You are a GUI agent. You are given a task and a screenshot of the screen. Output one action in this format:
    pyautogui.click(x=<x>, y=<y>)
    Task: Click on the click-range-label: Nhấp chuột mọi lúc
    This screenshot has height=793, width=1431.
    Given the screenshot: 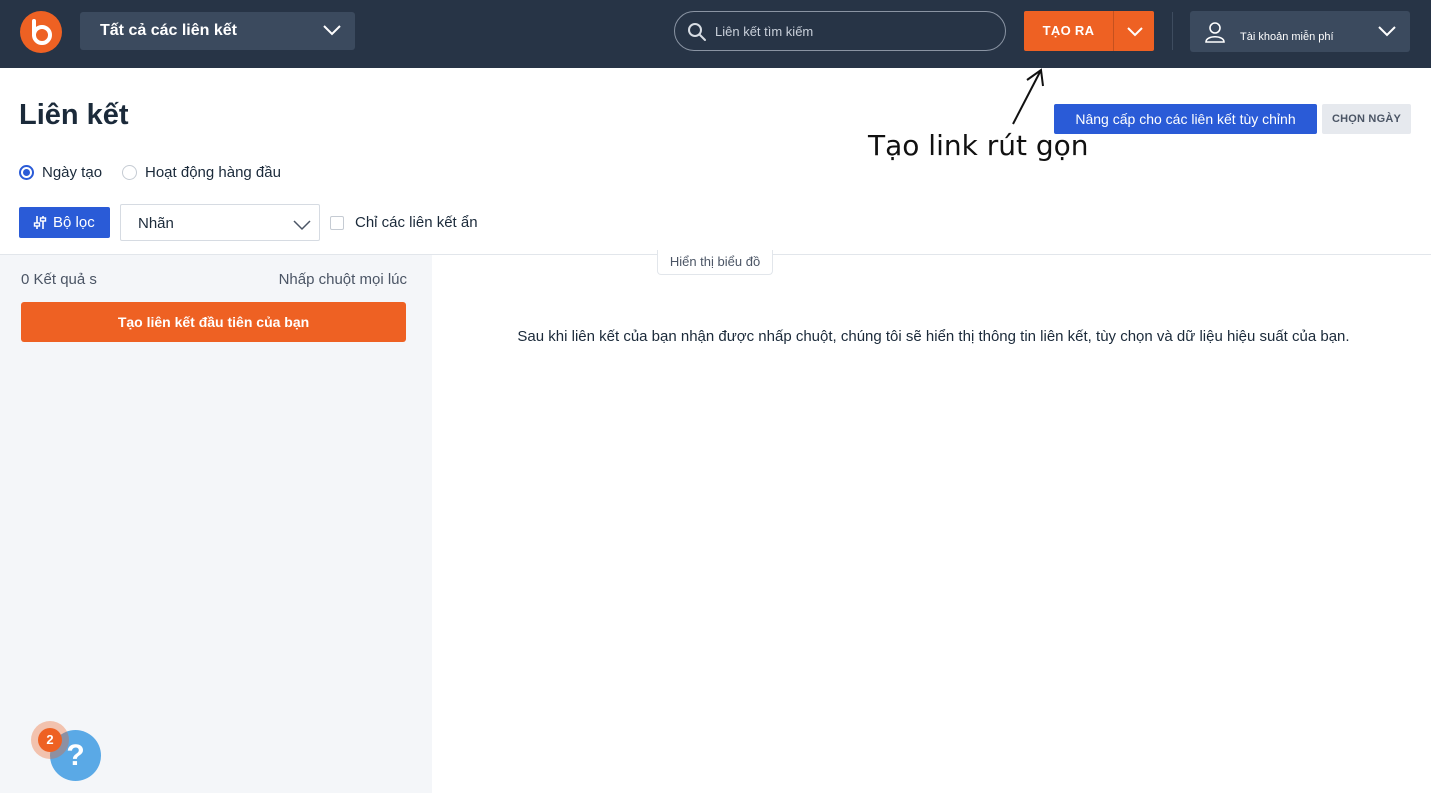 What is the action you would take?
    pyautogui.click(x=342, y=279)
    